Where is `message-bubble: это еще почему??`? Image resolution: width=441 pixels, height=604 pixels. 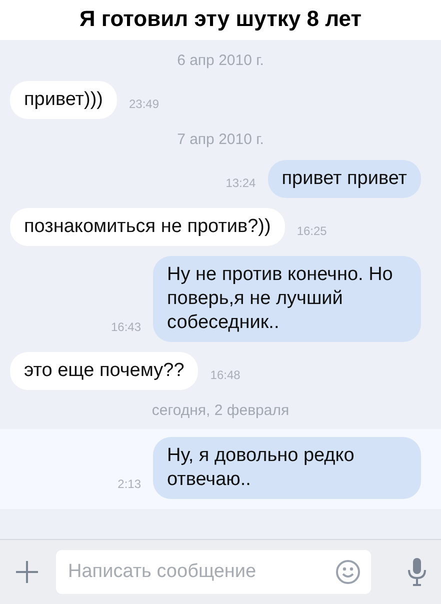
message-bubble: это еще почему?? is located at coordinates (104, 371).